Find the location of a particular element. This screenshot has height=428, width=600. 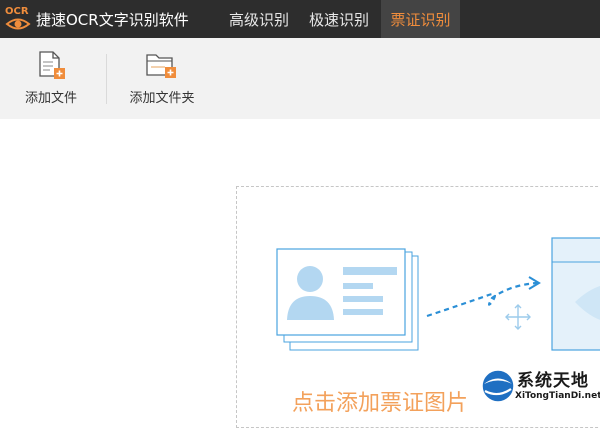

id-card-illustration-icon is located at coordinates (438, 294).